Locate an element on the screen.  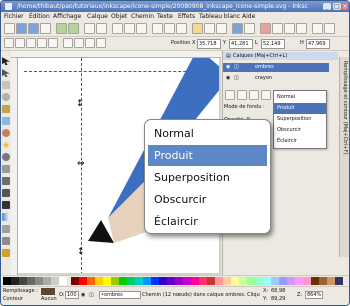
zoom-tool-icon is located at coordinates (6, 97).